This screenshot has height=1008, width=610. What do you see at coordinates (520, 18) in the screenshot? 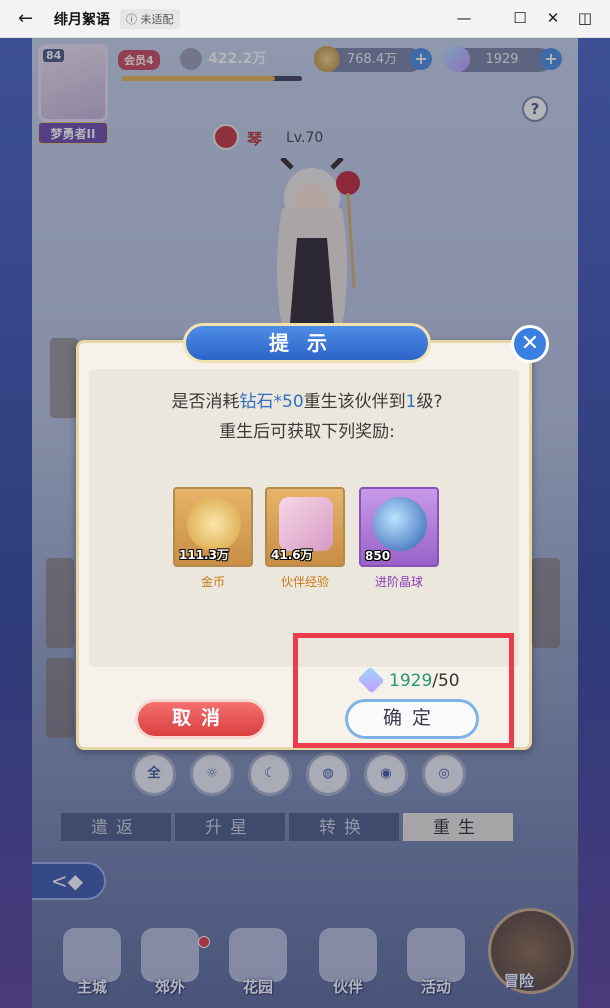
I see `maximize-icon: ☐` at bounding box center [520, 18].